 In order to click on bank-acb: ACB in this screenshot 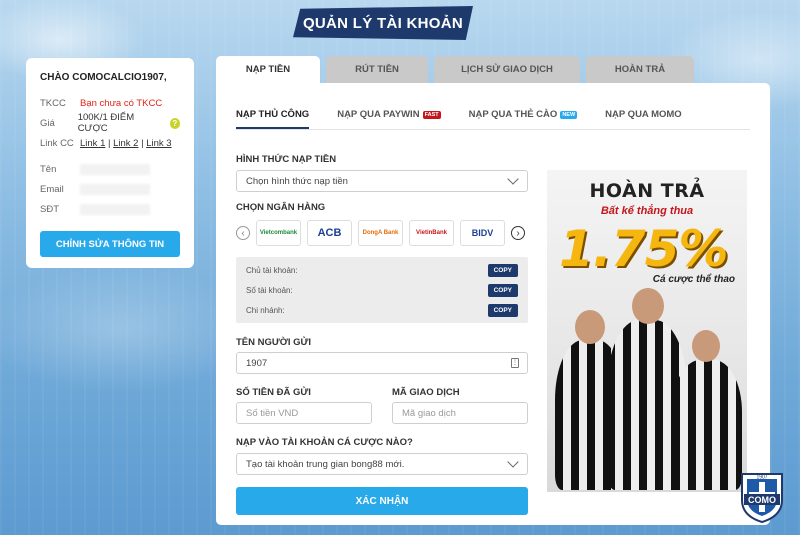, I will do `click(329, 233)`.